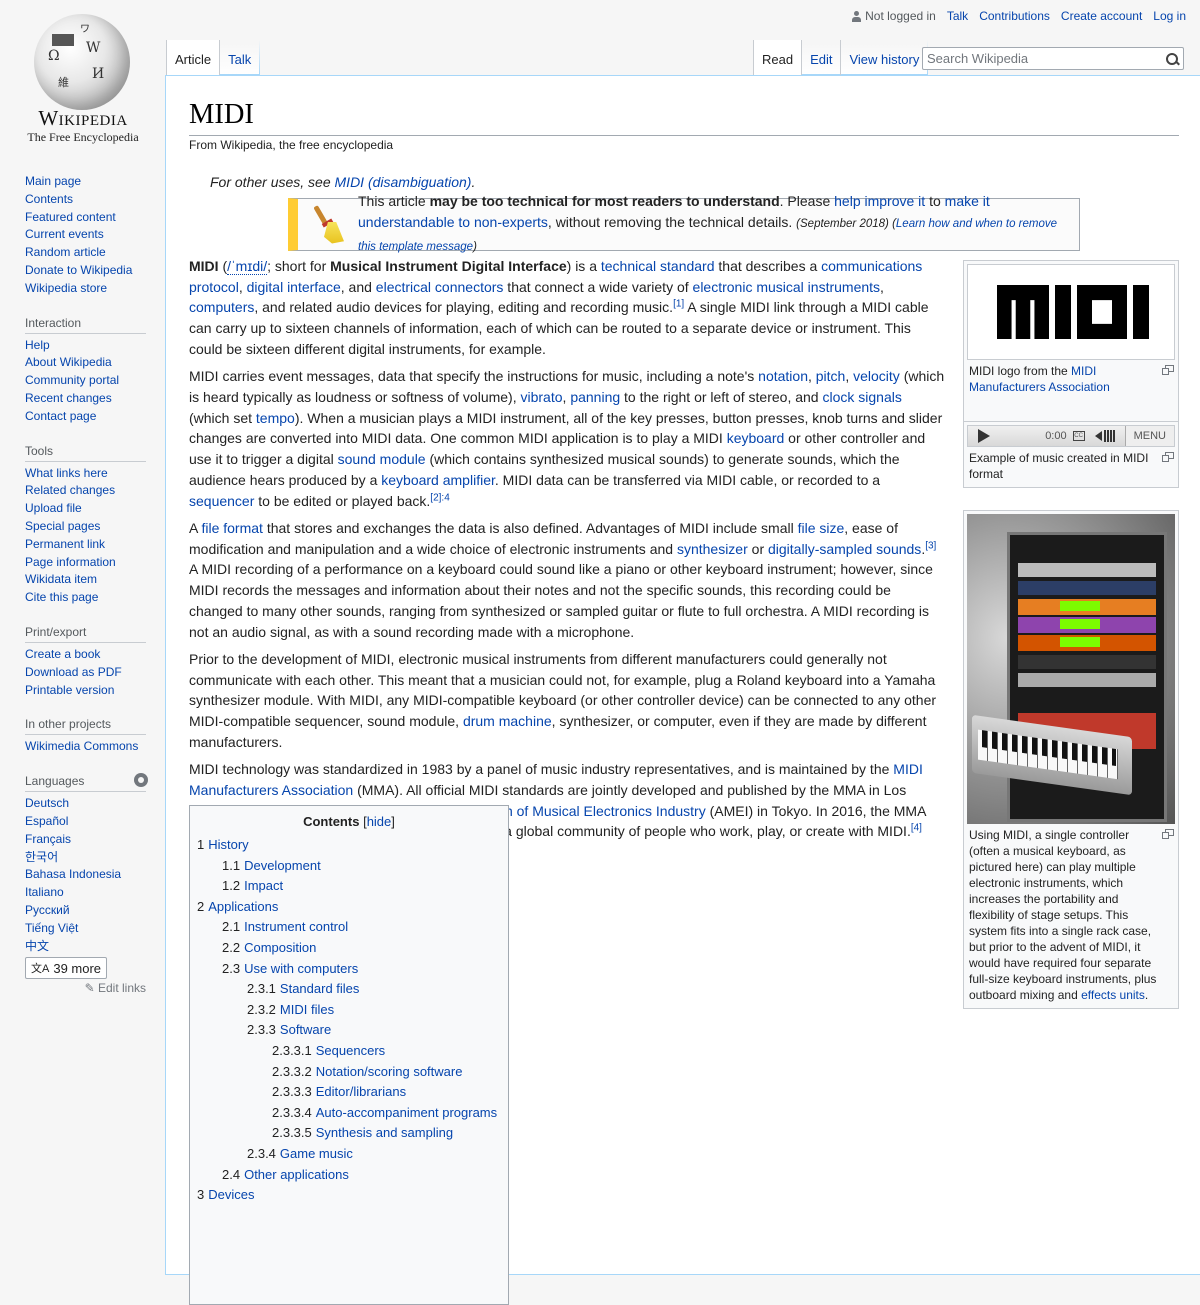 Image resolution: width=1200 pixels, height=1305 pixels. What do you see at coordinates (777, 57) in the screenshot?
I see `tab-read: Read` at bounding box center [777, 57].